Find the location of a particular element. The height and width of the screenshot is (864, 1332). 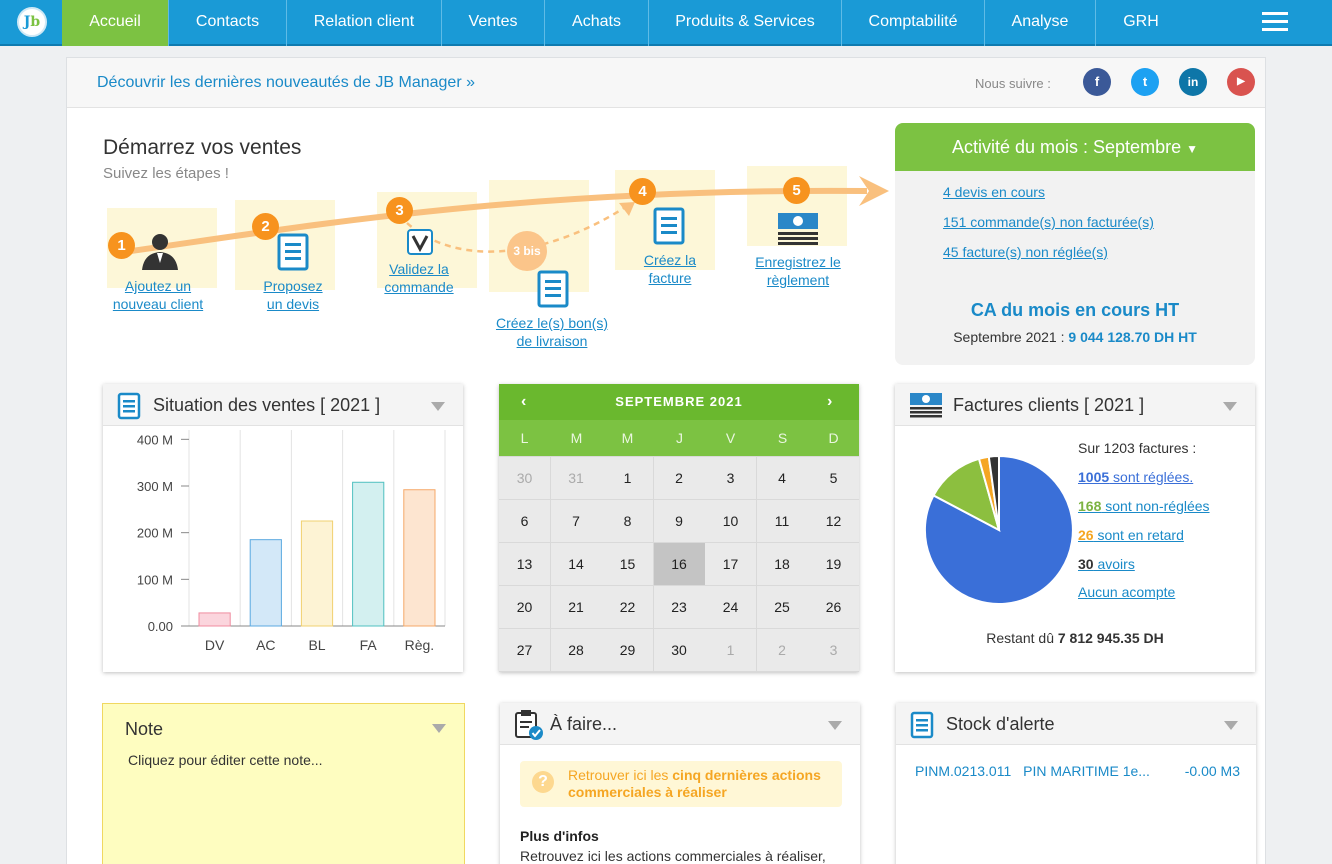

calendar-day: 29 is located at coordinates (627, 650).